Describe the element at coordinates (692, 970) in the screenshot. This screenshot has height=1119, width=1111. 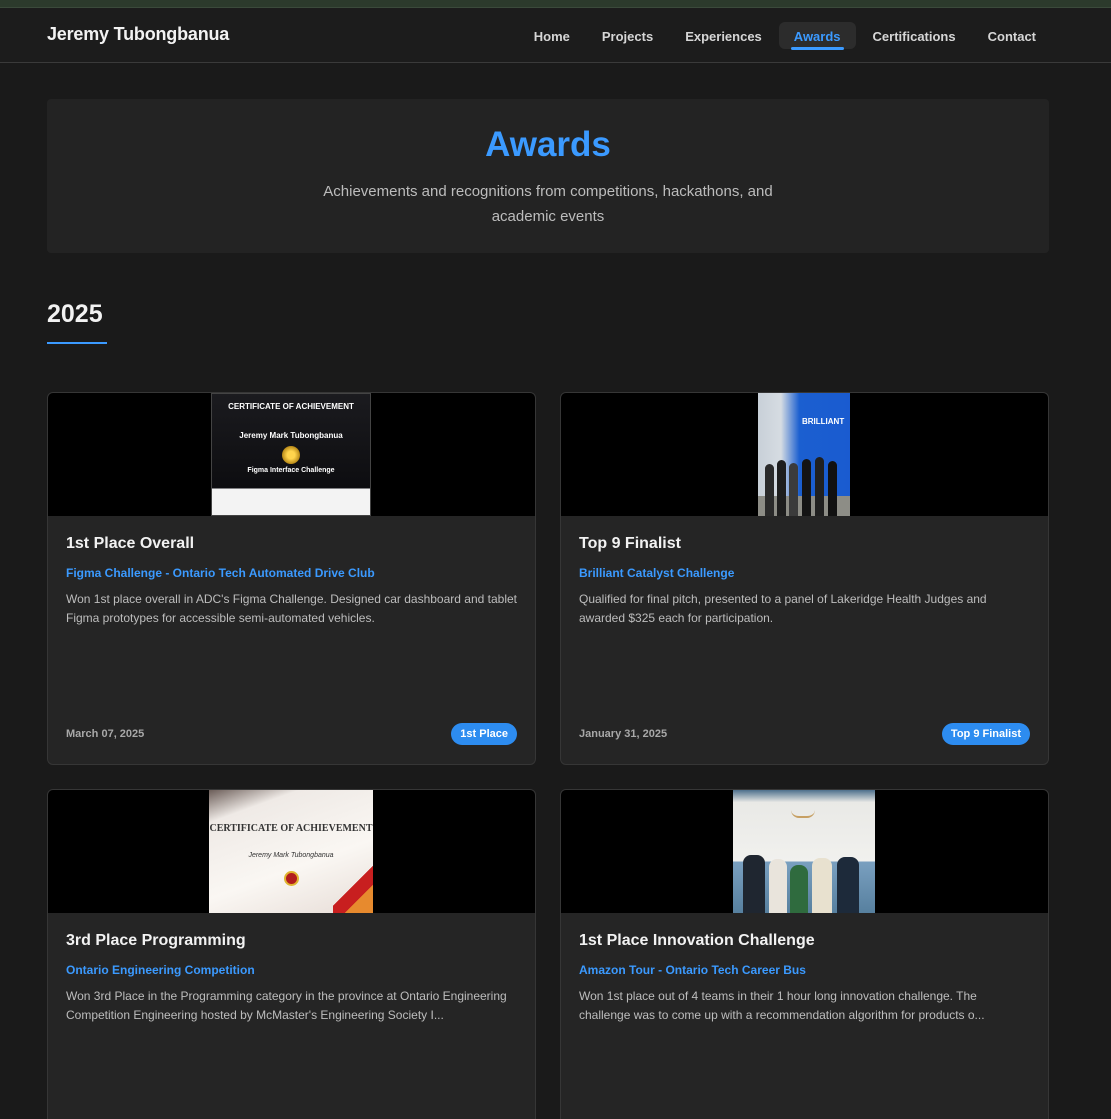
I see `award-organization: Amazon Tour - Ontario Tech Career Bus` at that location.